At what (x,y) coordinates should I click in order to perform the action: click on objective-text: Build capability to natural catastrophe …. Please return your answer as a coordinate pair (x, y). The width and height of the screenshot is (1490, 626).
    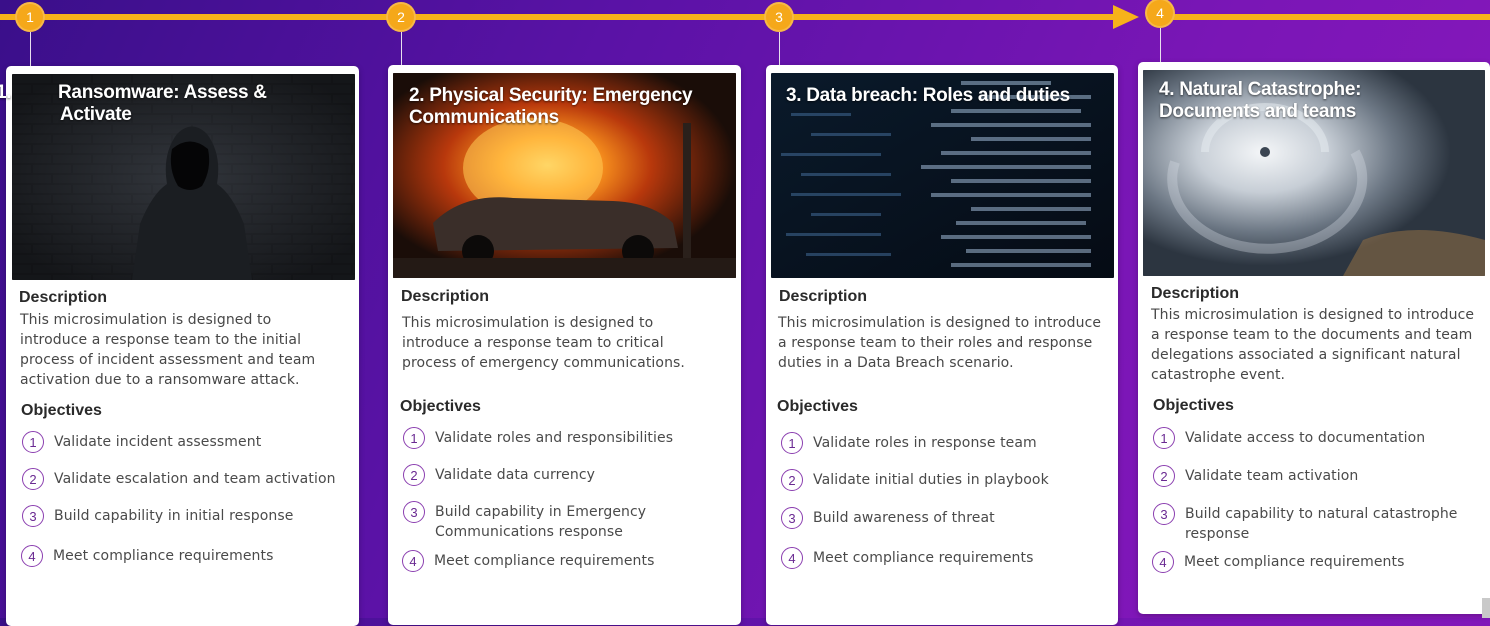
    Looking at the image, I should click on (1321, 524).